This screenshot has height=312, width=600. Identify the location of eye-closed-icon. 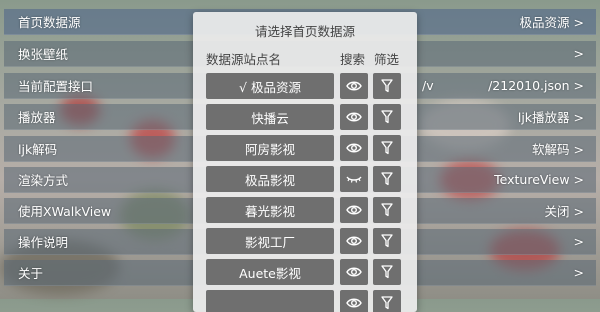
(354, 179).